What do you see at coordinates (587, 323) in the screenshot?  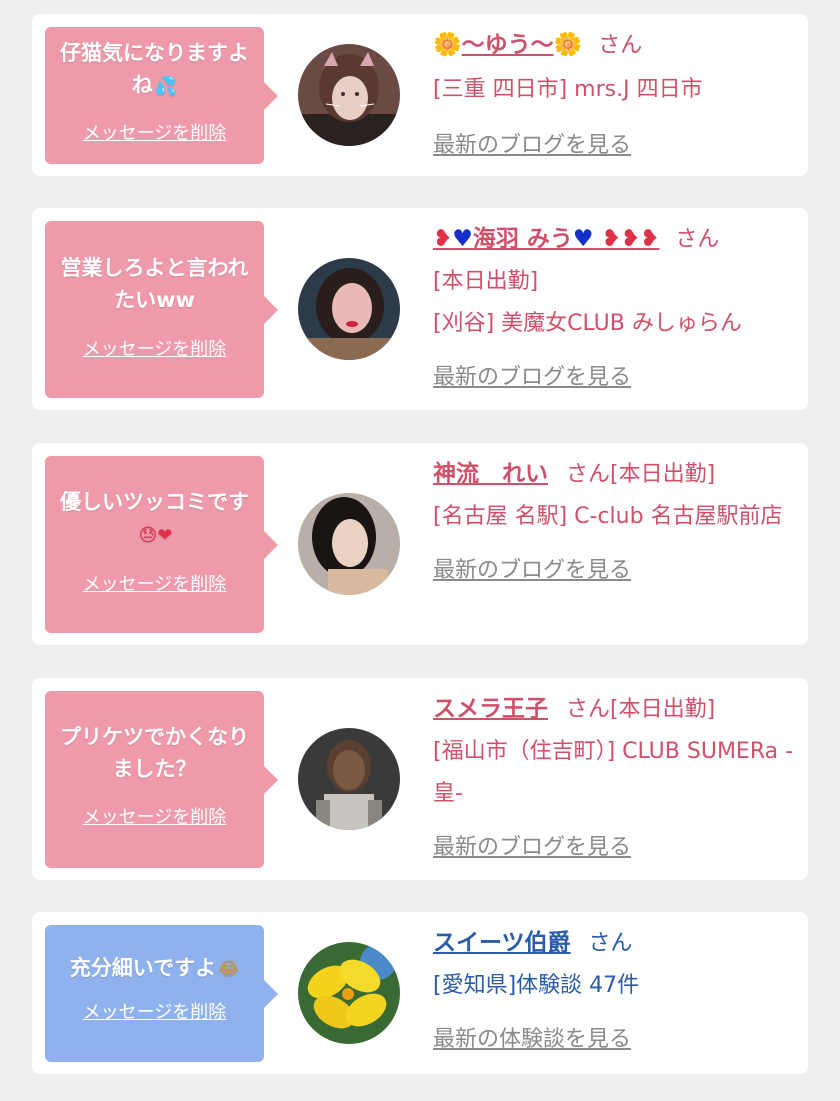 I see `shop-detail: [刈谷] 美魔女CLUB みしゅらん` at bounding box center [587, 323].